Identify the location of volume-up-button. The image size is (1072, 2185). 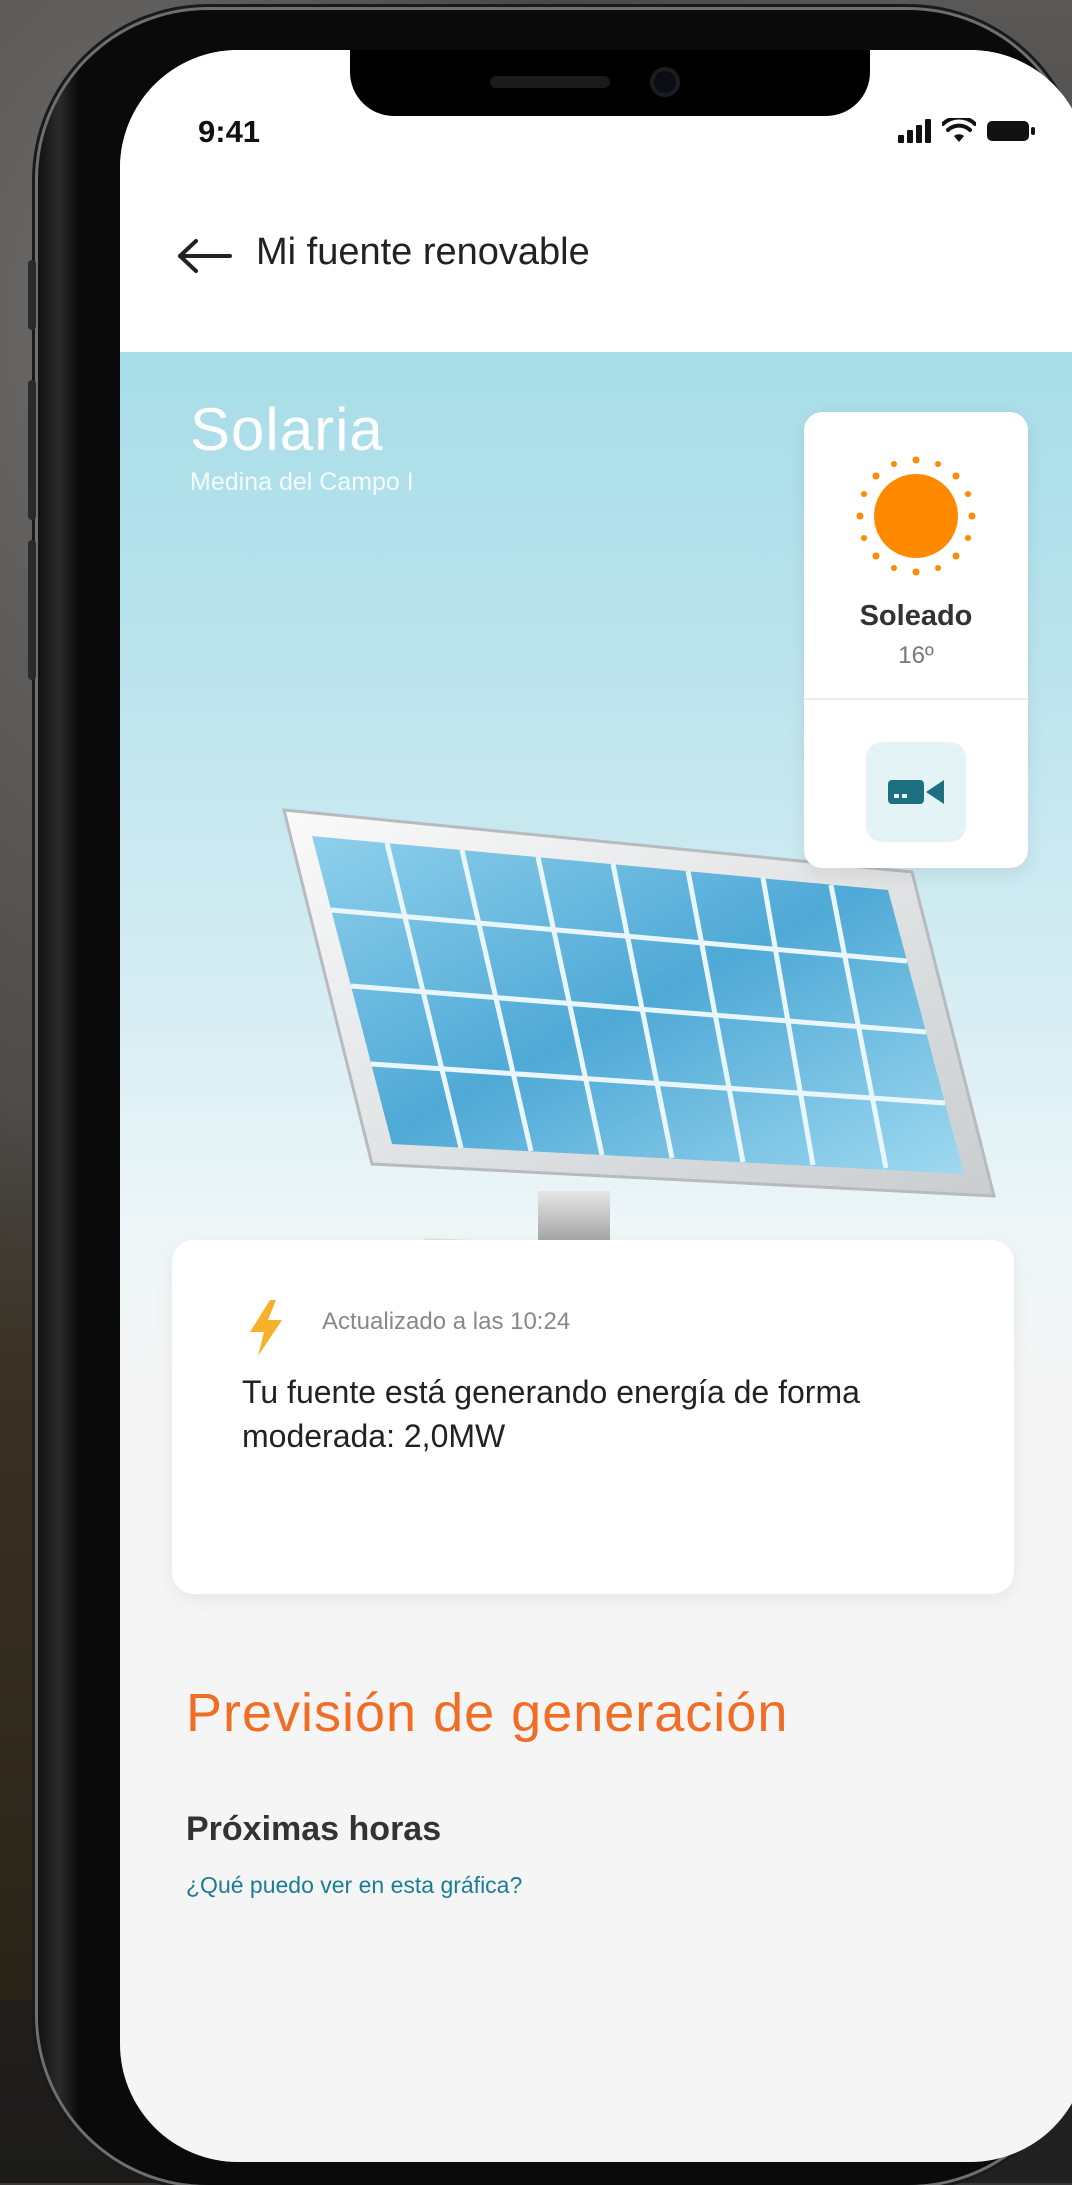
(32, 450).